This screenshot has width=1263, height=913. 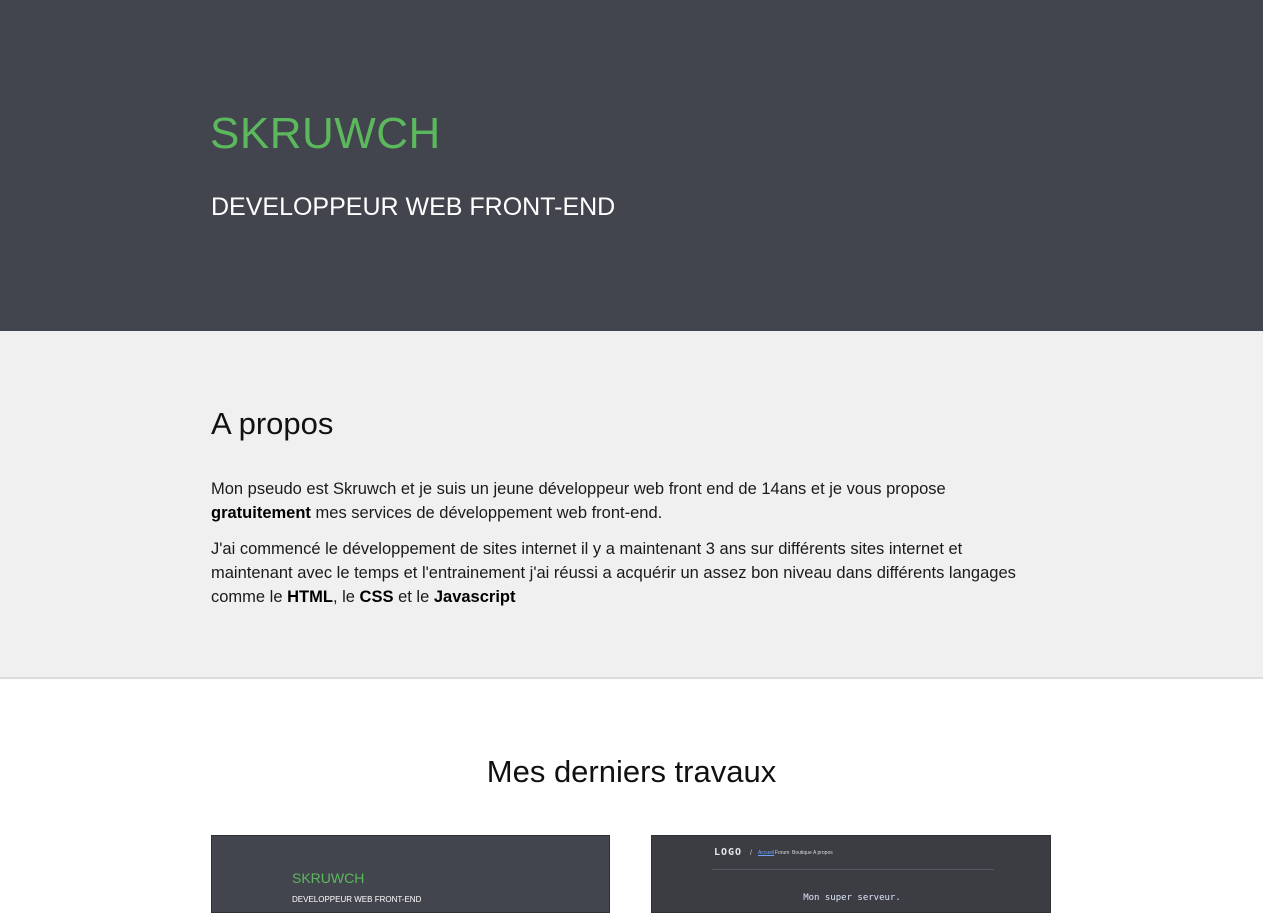 I want to click on thumb2-nav-forum: Forum, so click(x=782, y=853).